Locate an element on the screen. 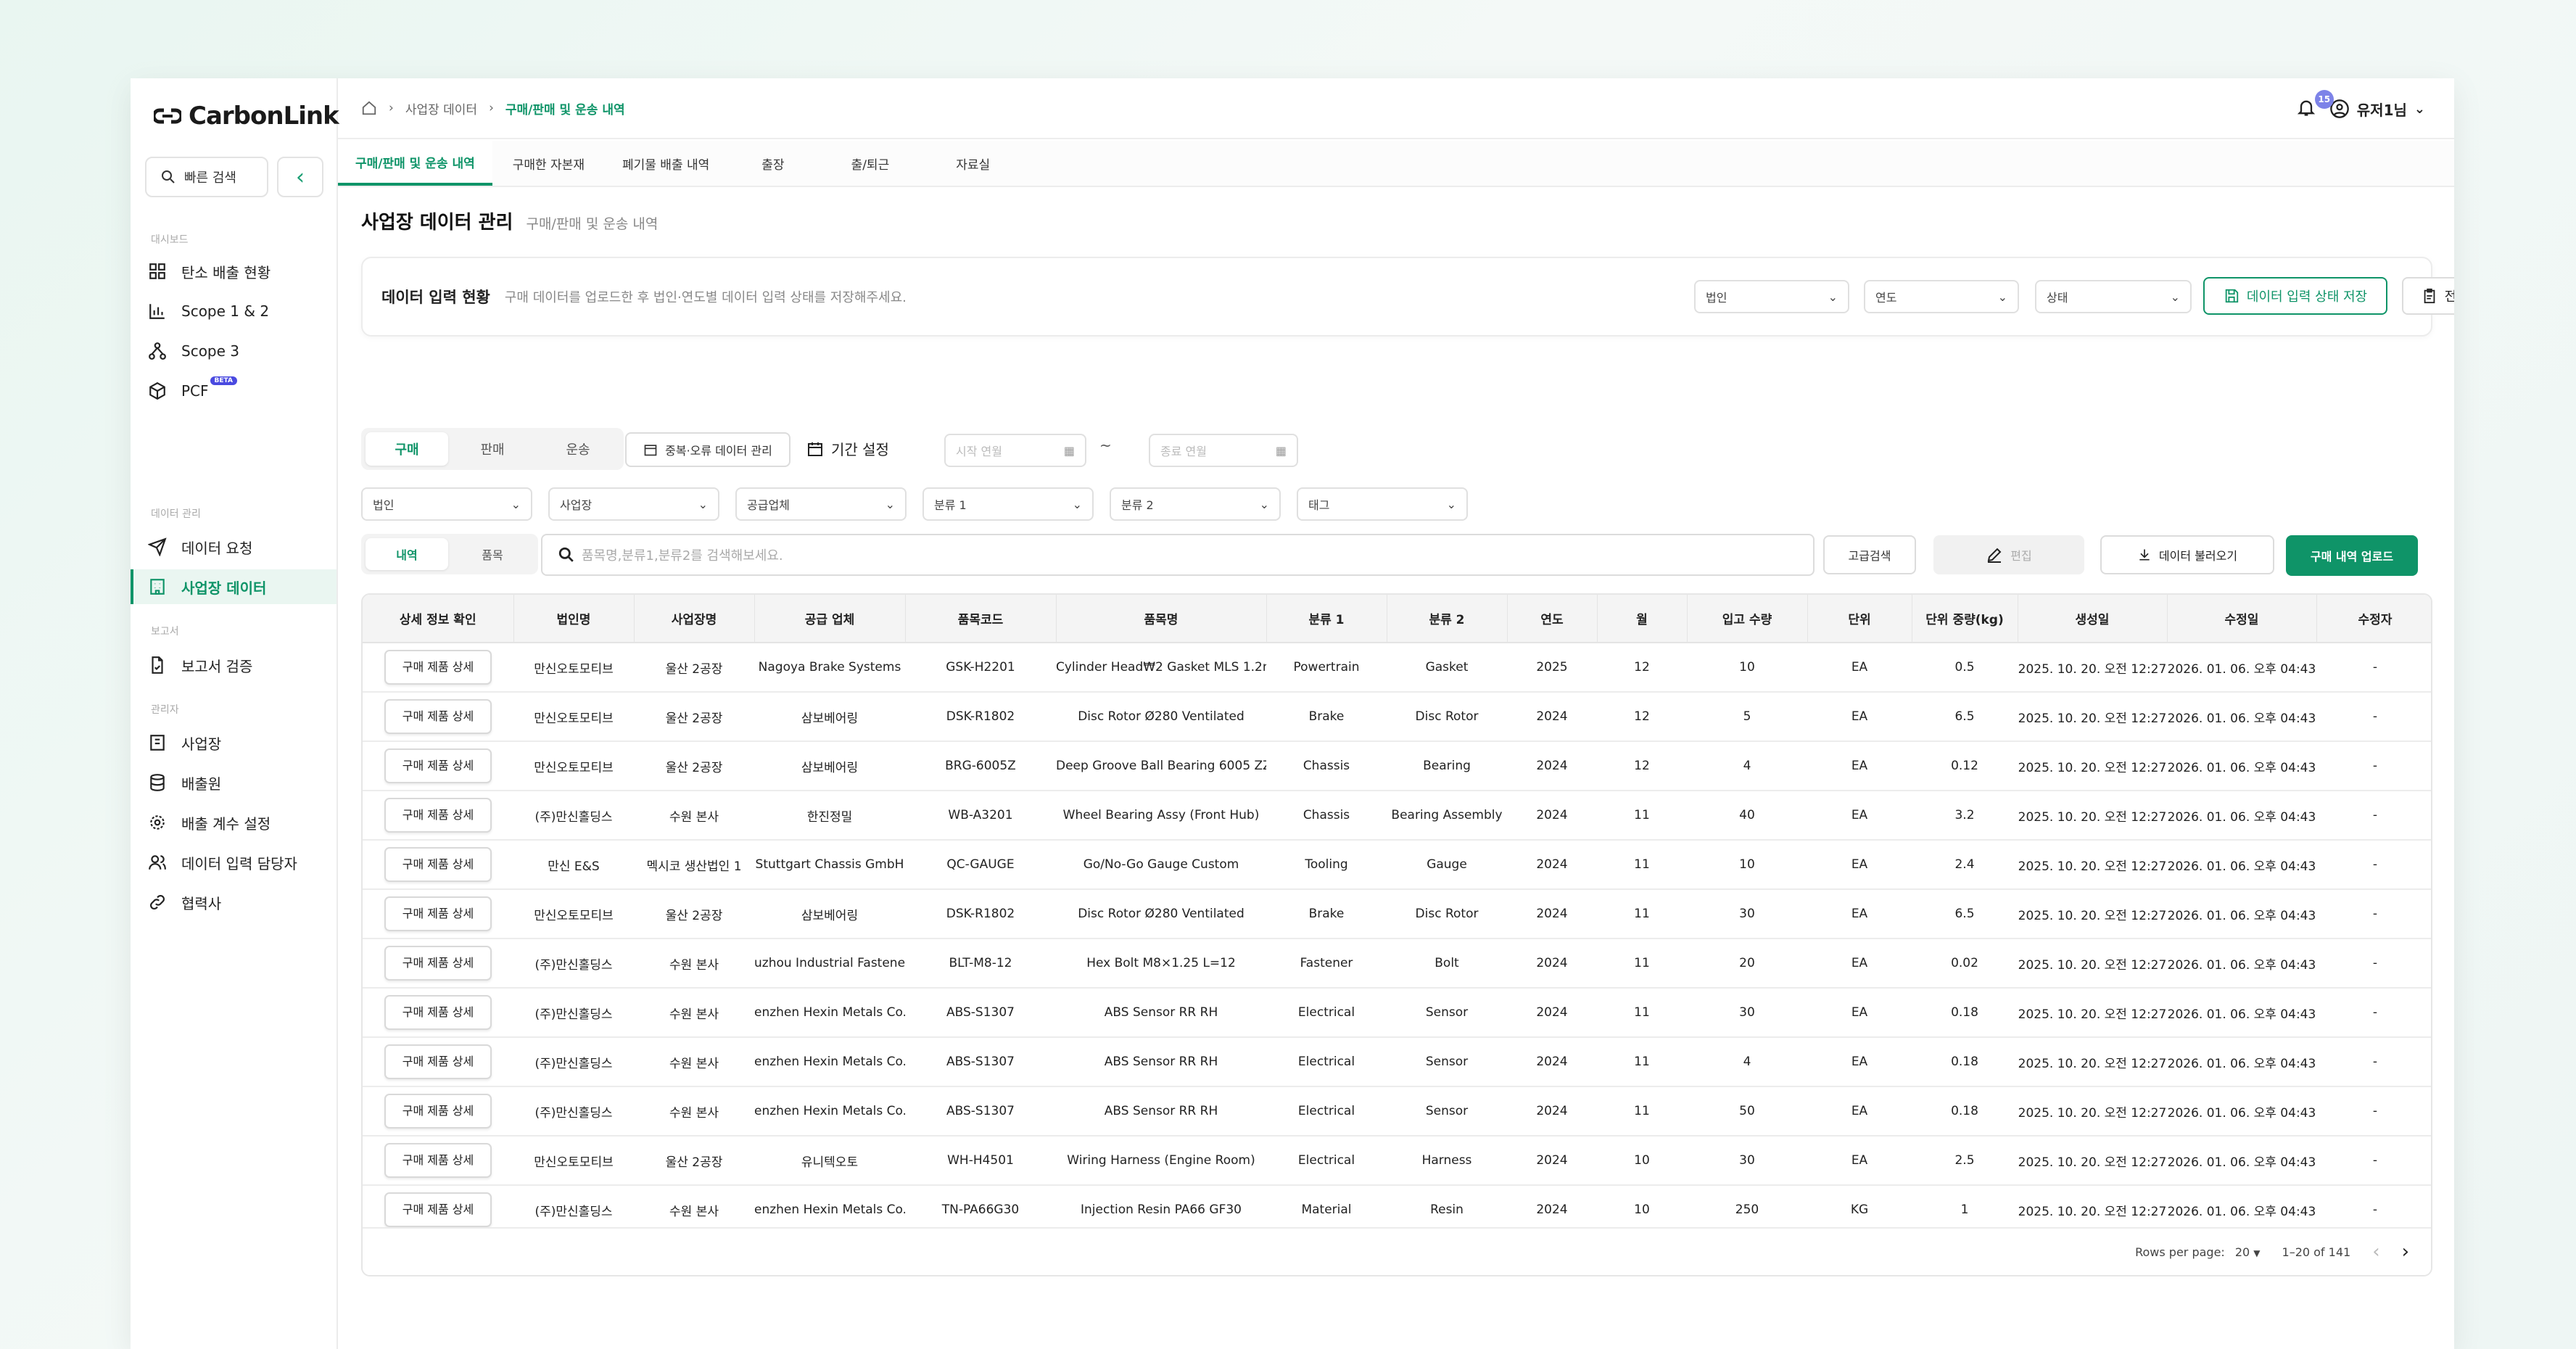 This screenshot has width=2576, height=1349. tab-business-travel: 출장 is located at coordinates (773, 163).